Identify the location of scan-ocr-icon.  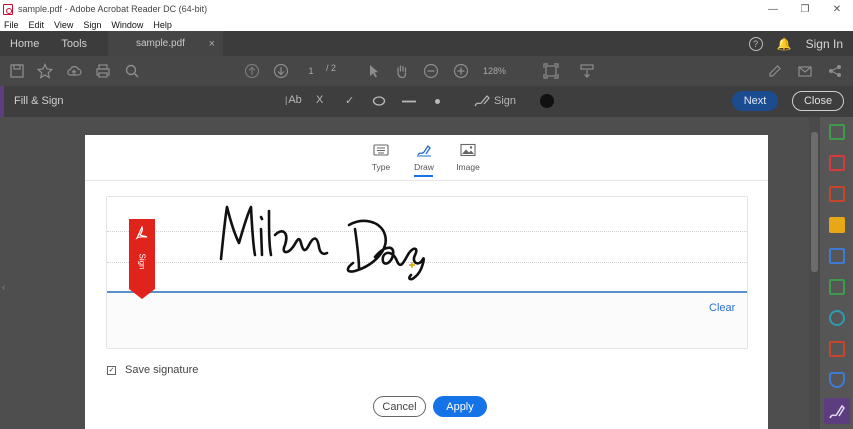
(837, 318).